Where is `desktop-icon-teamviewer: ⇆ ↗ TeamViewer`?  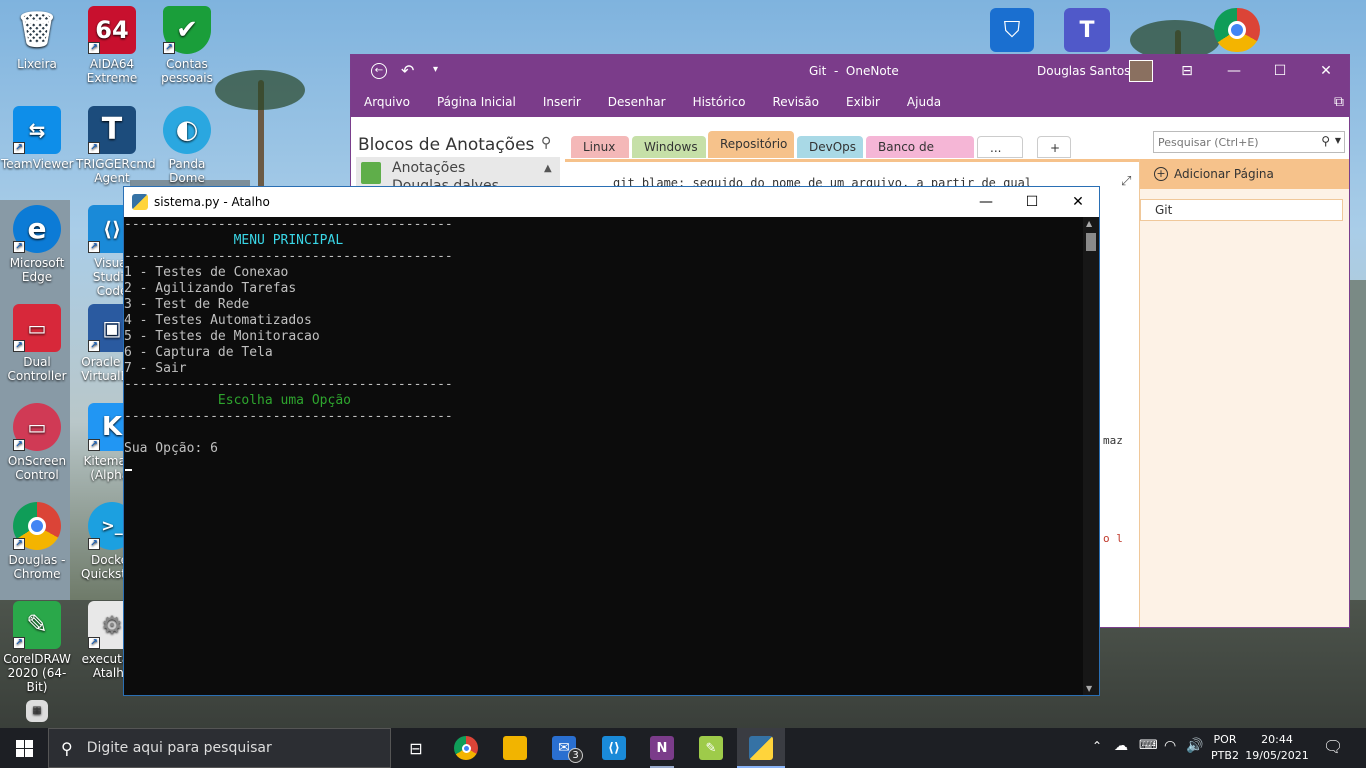
desktop-icon-teamviewer: ⇆ ↗ TeamViewer is located at coordinates (37, 138).